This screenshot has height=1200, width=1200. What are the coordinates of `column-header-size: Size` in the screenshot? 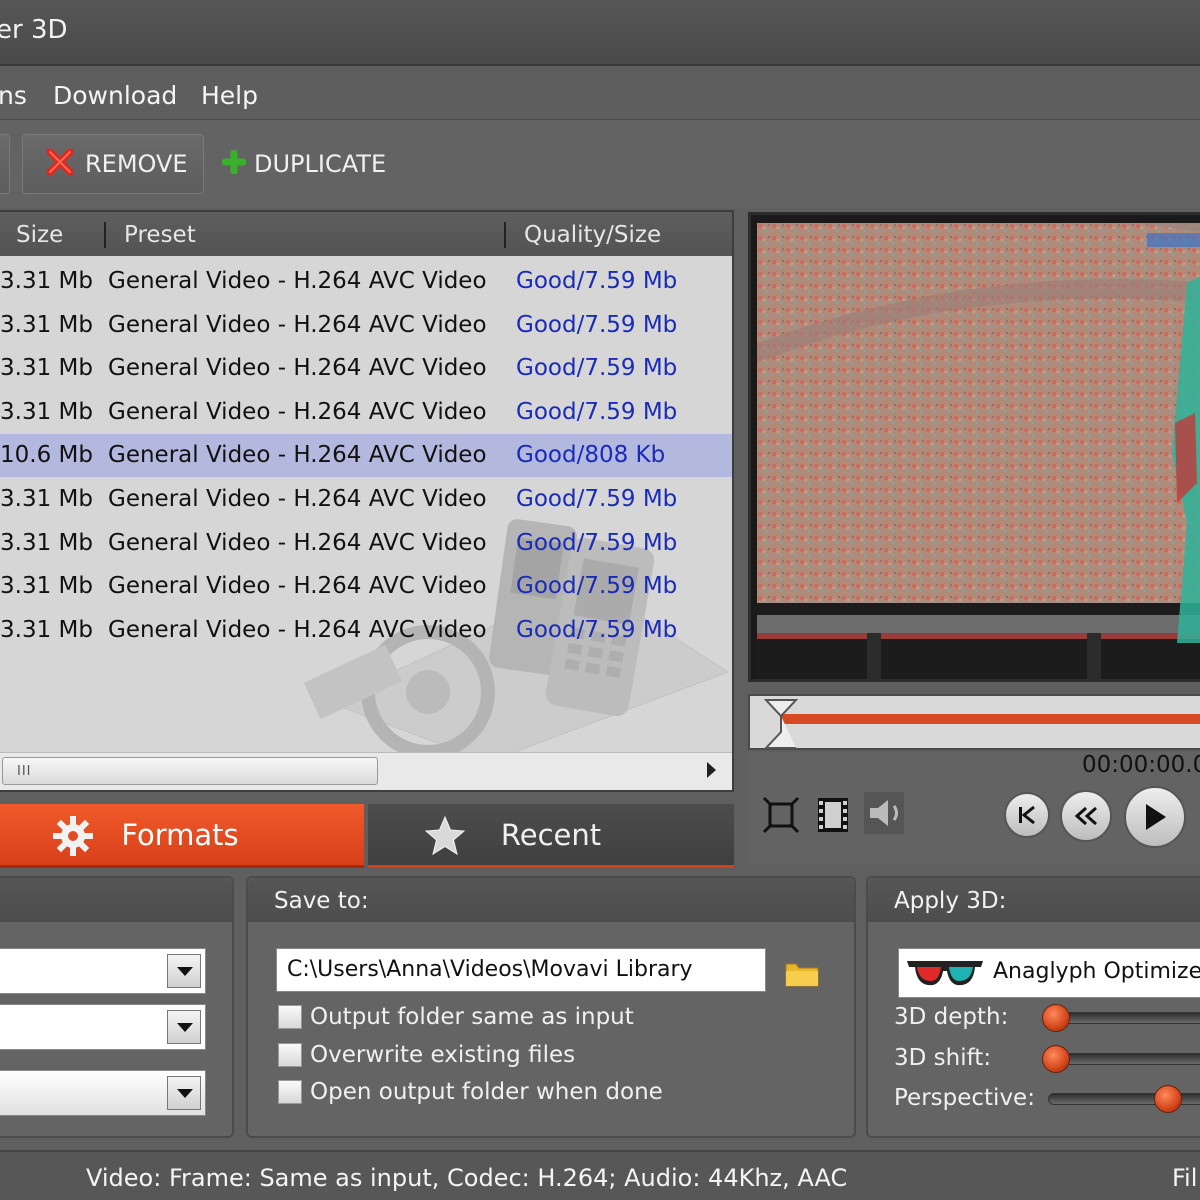 It's located at (39, 235).